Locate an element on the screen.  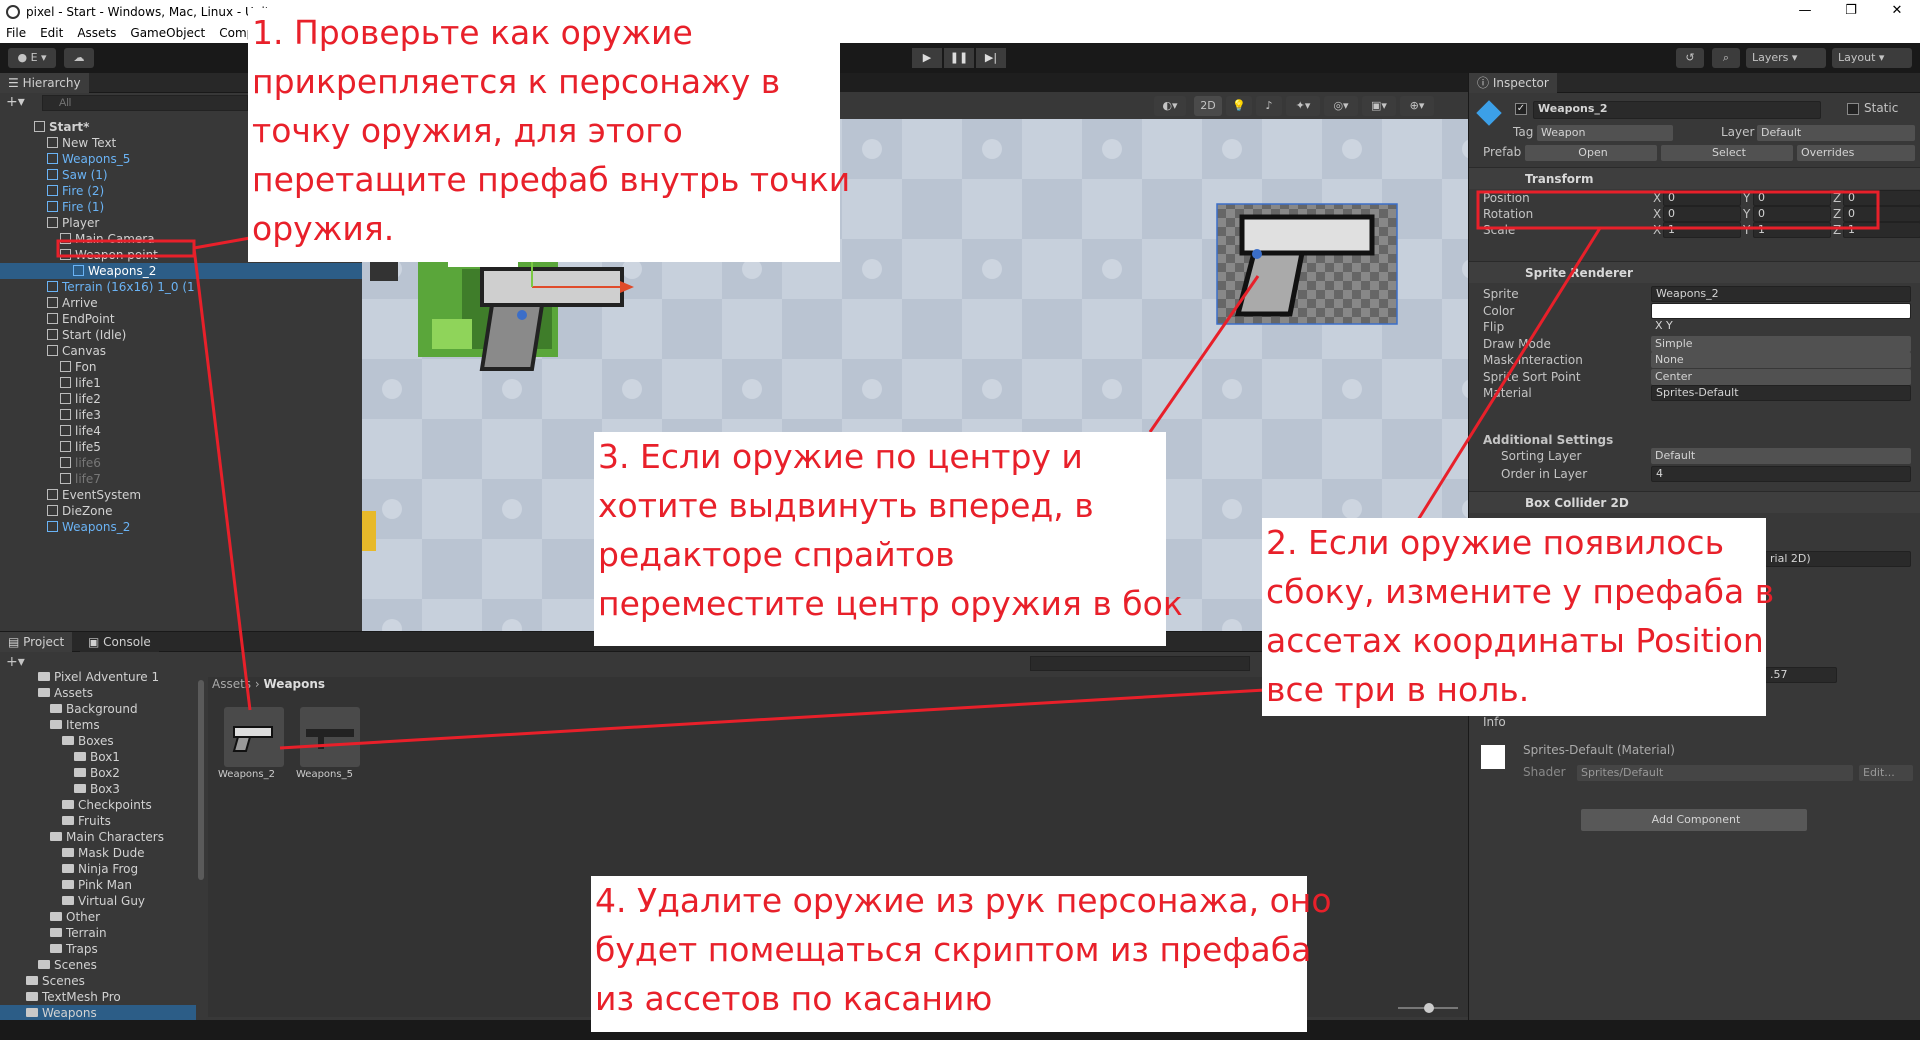
note-1-line: 1. Проверьте как оружие is located at coordinates (472, 32).